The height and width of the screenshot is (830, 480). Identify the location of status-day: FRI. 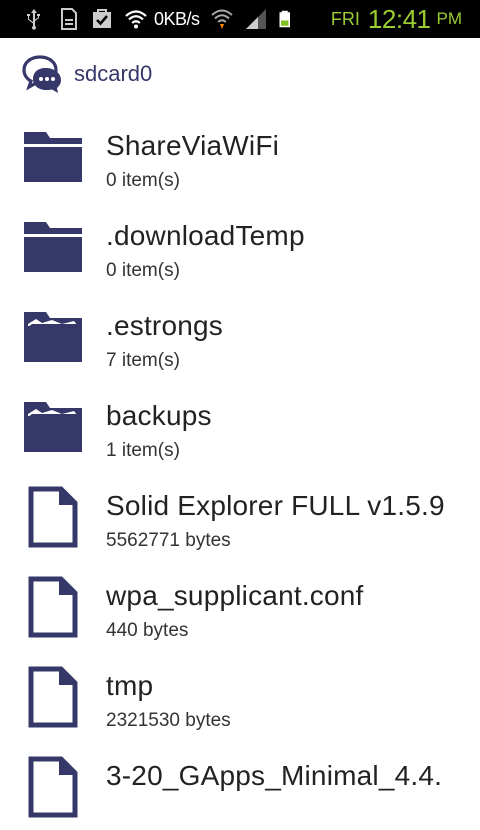
(345, 18).